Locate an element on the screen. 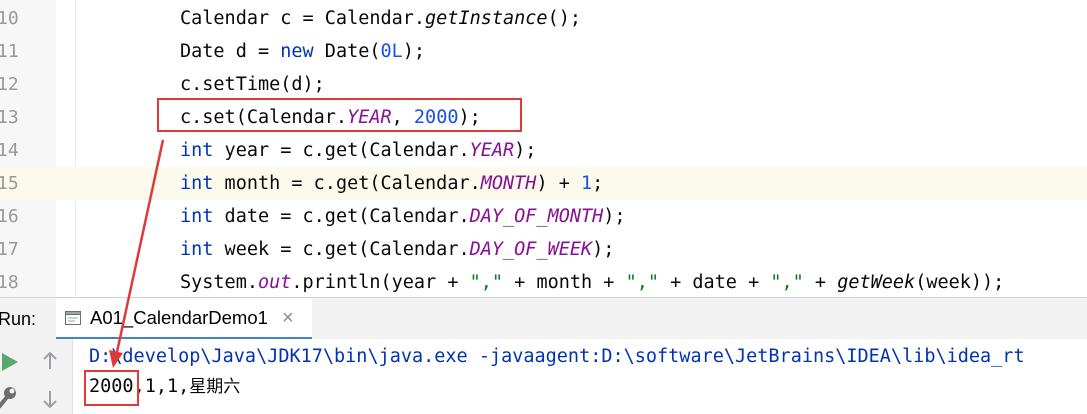  line-number: 15 is located at coordinates (9, 183).